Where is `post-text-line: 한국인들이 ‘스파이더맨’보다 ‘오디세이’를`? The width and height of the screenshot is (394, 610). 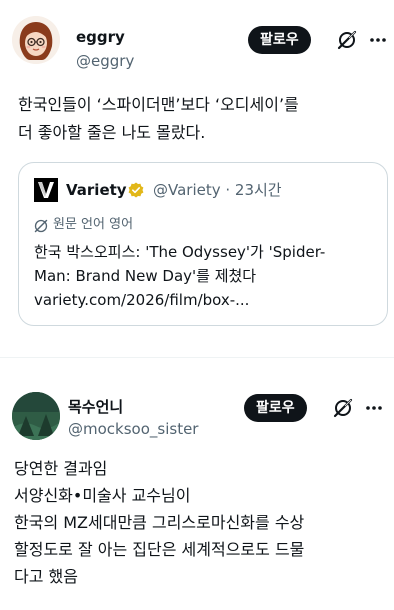
post-text-line: 한국인들이 ‘스파이더맨’보다 ‘오디세이’를 is located at coordinates (158, 104).